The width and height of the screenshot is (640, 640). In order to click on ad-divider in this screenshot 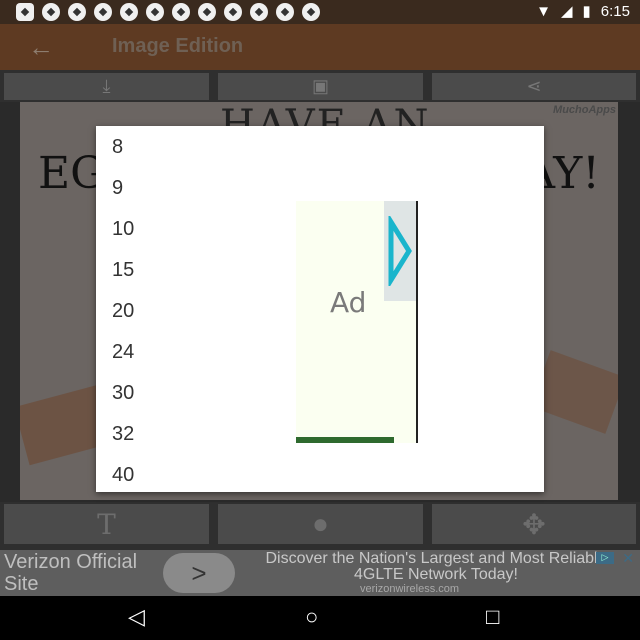, I will do `click(417, 322)`.